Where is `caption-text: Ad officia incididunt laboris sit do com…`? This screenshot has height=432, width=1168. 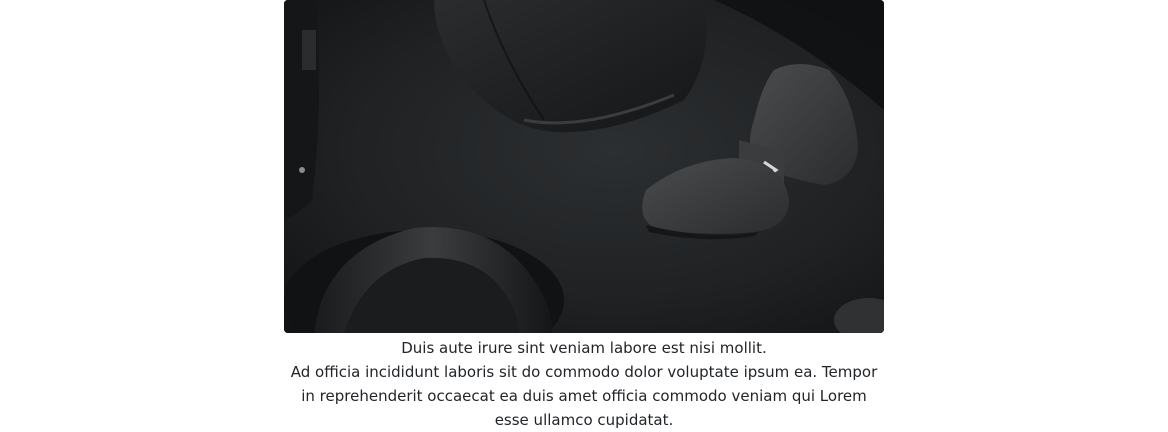
caption-text: Ad officia incididunt laboris sit do com… is located at coordinates (584, 396).